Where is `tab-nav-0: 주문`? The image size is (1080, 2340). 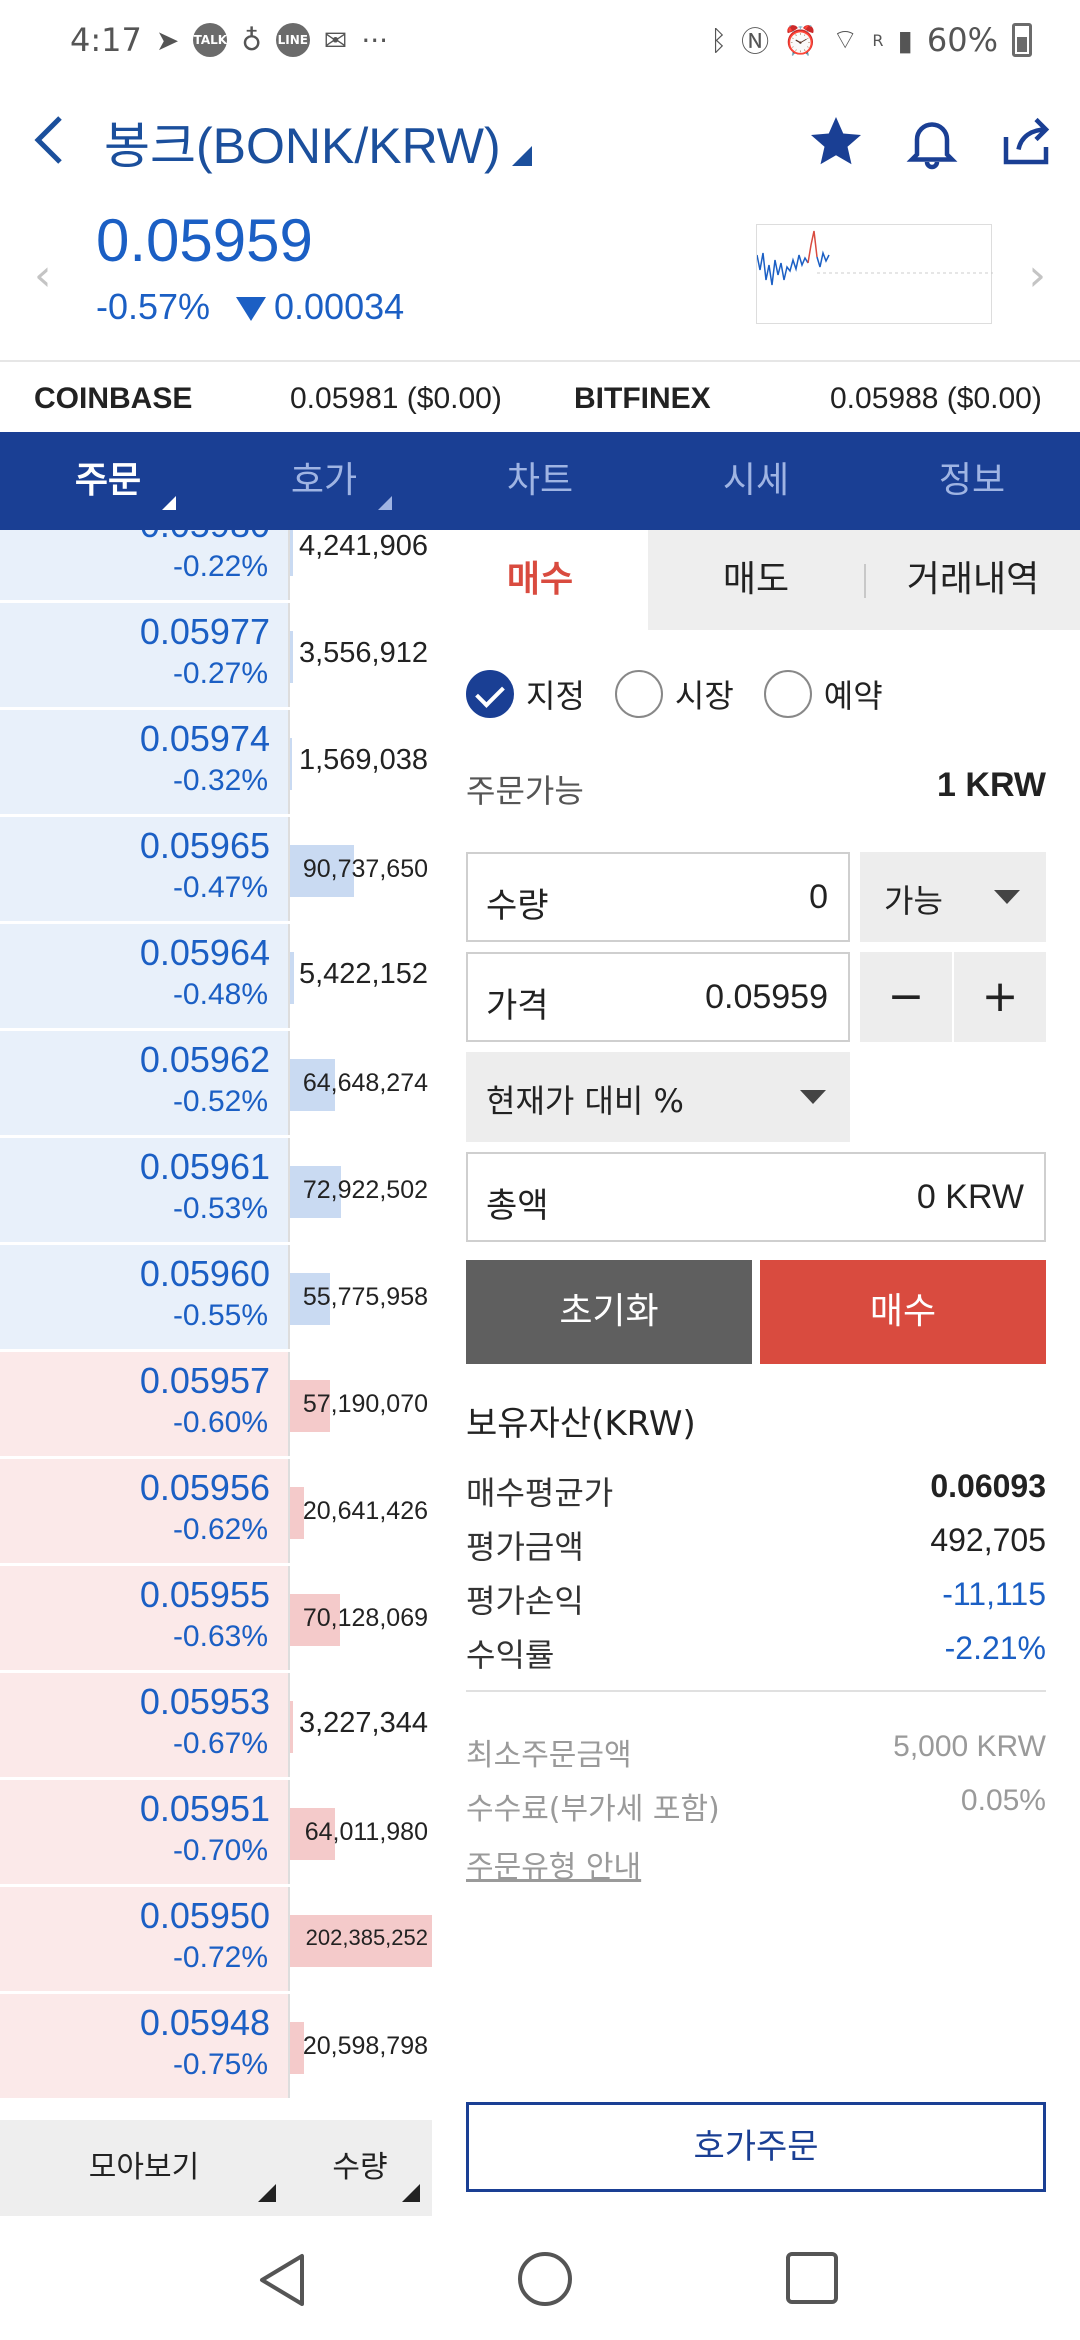
tab-nav-0: 주문 is located at coordinates (108, 481).